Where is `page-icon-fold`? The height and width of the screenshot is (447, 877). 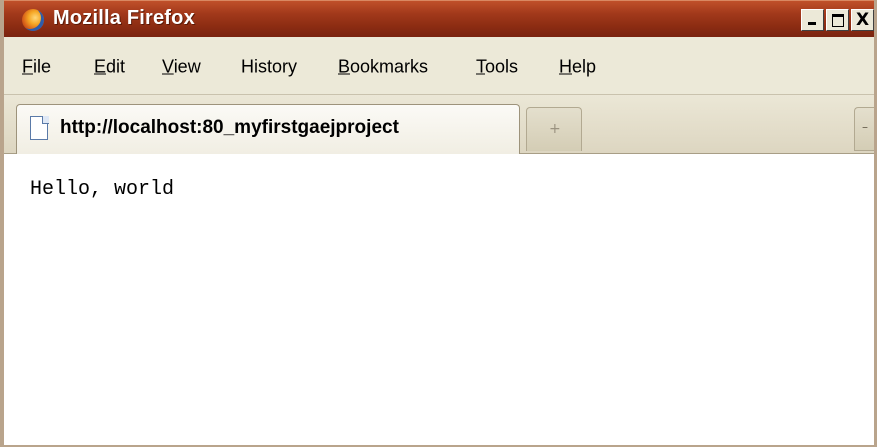 page-icon-fold is located at coordinates (45, 120).